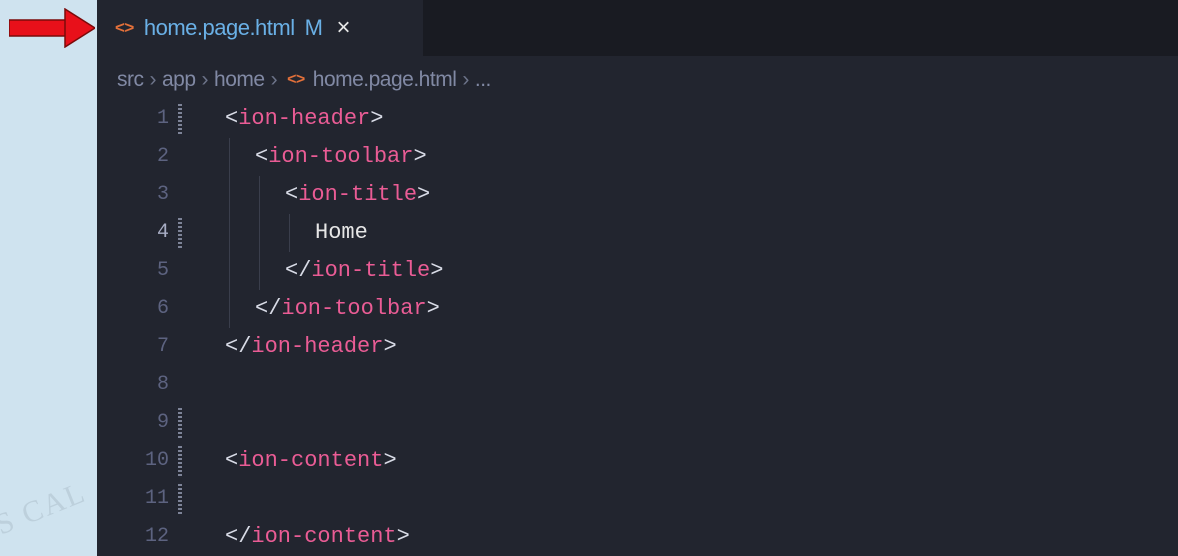 The height and width of the screenshot is (556, 1178). What do you see at coordinates (343, 28) in the screenshot?
I see `close-icon: ×` at bounding box center [343, 28].